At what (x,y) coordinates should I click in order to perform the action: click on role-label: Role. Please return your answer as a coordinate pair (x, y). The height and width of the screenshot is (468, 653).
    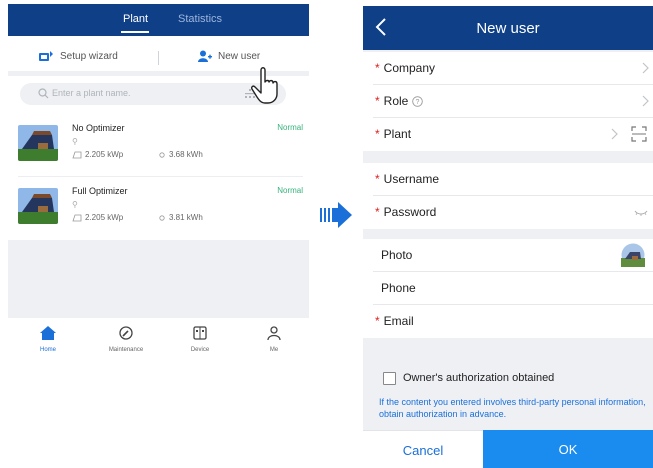
    Looking at the image, I should click on (396, 101).